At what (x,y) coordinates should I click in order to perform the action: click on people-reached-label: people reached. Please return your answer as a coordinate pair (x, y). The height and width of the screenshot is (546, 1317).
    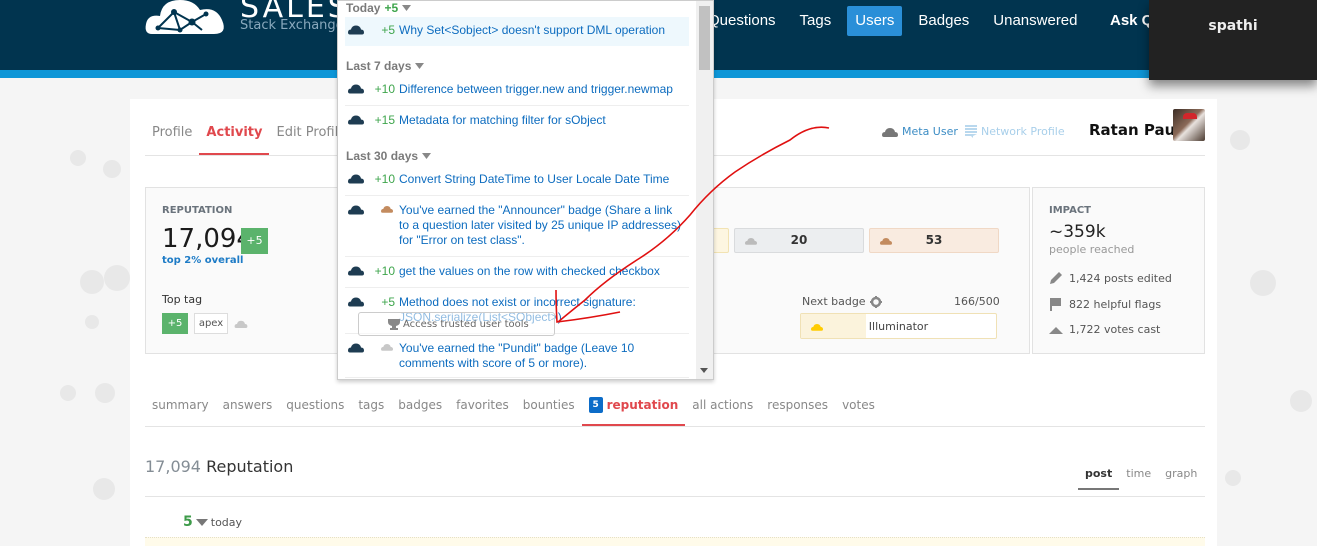
    Looking at the image, I should click on (1092, 249).